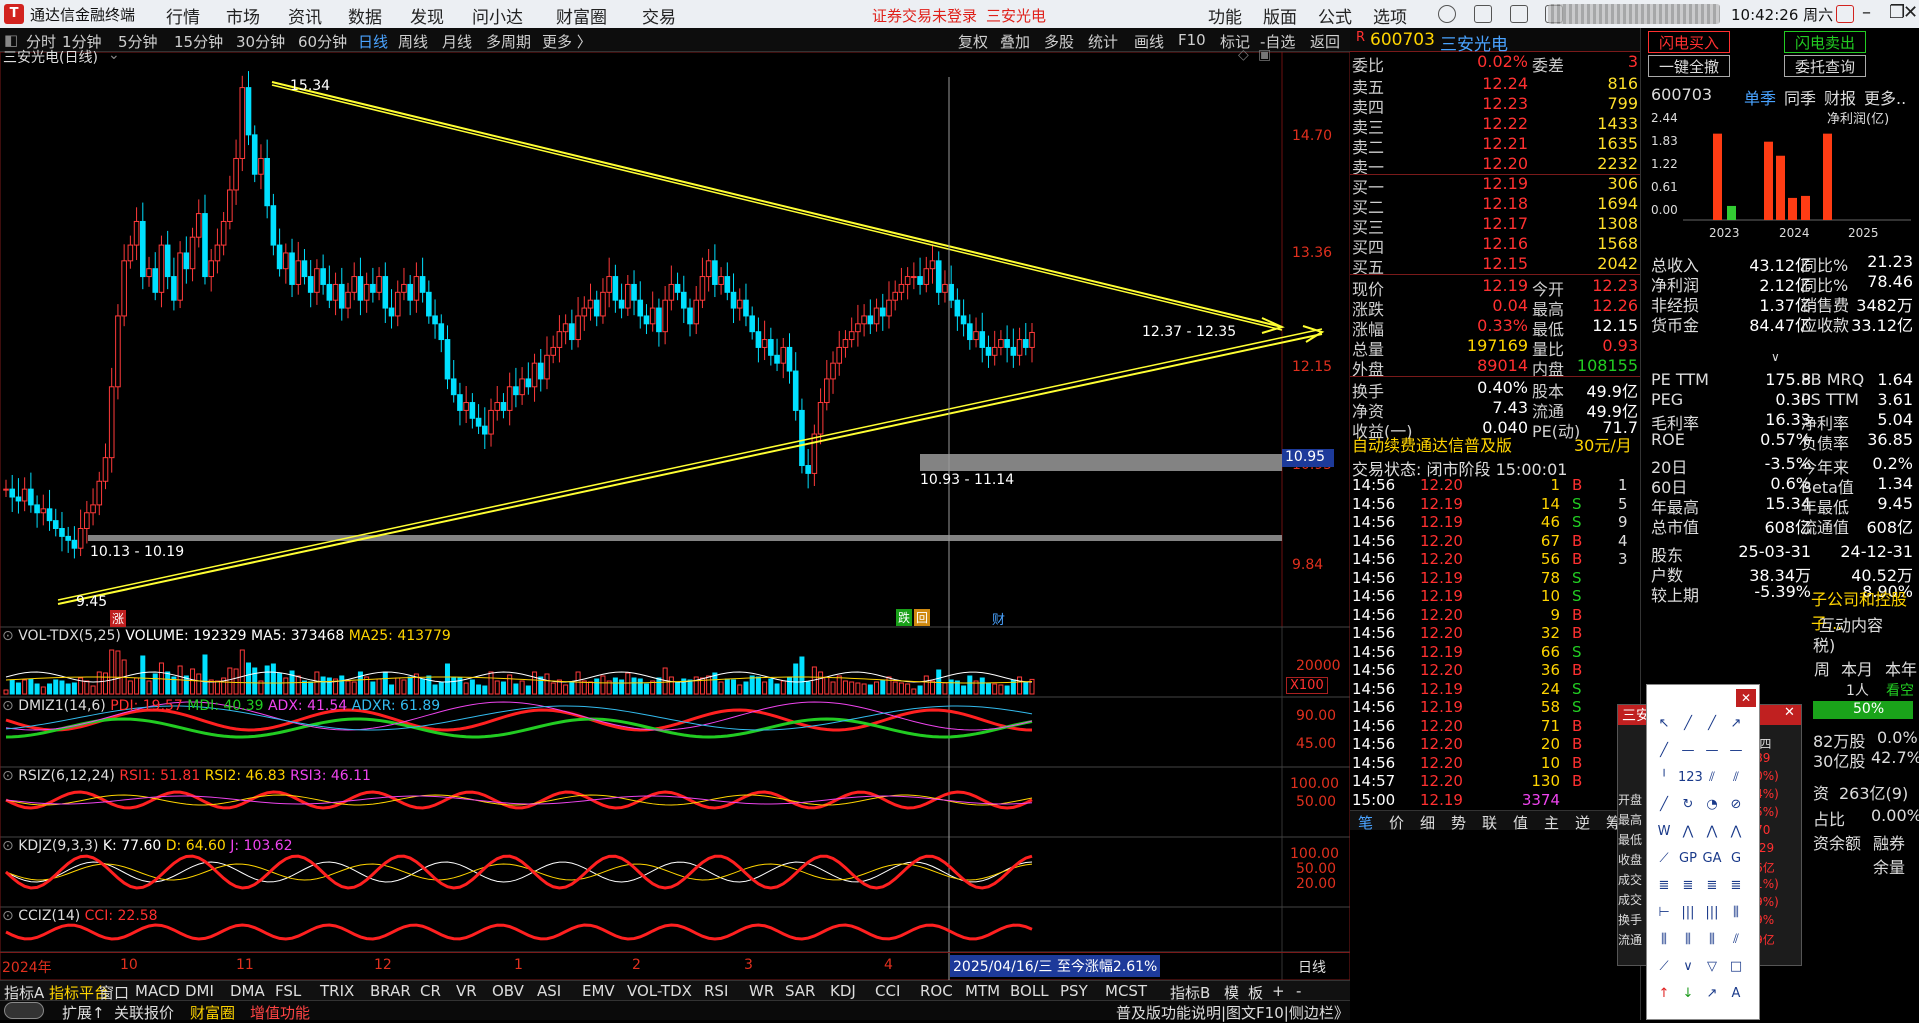  Describe the element at coordinates (508, 41) in the screenshot. I see `period-multi: 多周期` at that location.